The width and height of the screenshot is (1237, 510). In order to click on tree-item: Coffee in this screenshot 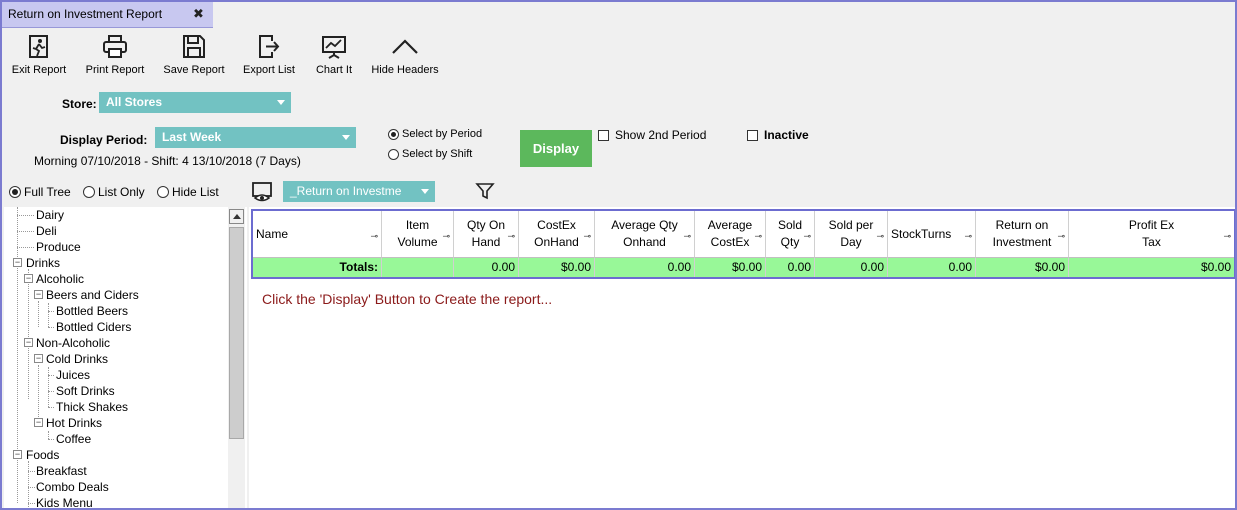, I will do `click(73, 439)`.